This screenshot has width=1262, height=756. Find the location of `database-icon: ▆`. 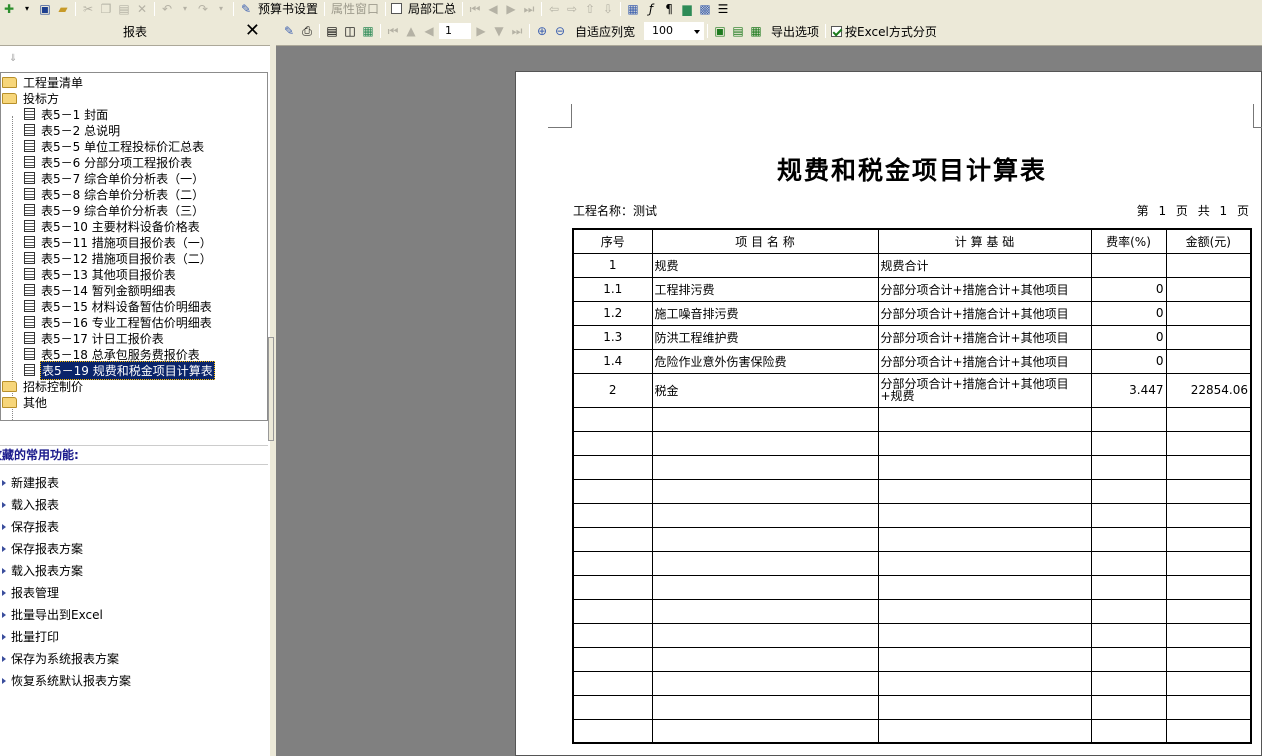

database-icon: ▆ is located at coordinates (687, 9).